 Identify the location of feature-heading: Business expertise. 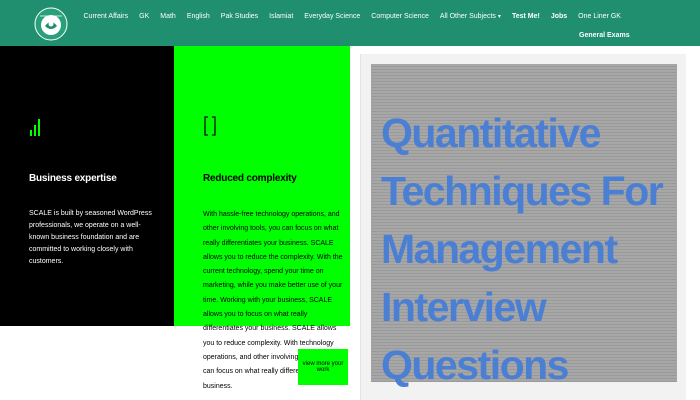
(73, 178).